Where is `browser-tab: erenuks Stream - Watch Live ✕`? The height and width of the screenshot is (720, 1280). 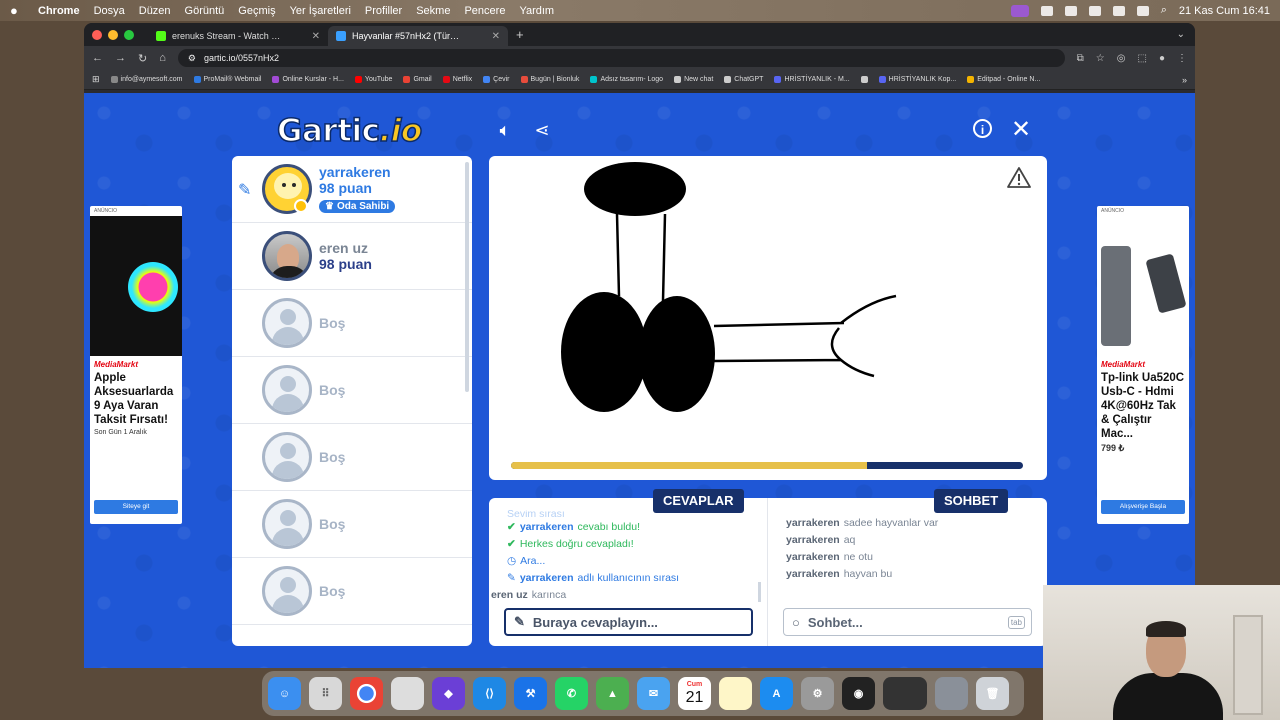
browser-tab: erenuks Stream - Watch Live ✕ is located at coordinates (238, 36).